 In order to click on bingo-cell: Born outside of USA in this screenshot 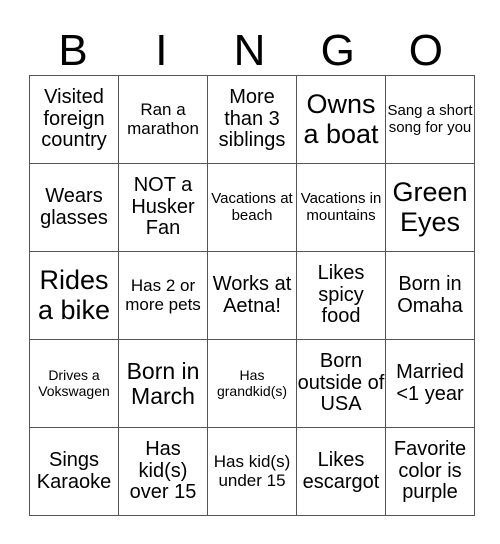, I will do `click(341, 383)`.